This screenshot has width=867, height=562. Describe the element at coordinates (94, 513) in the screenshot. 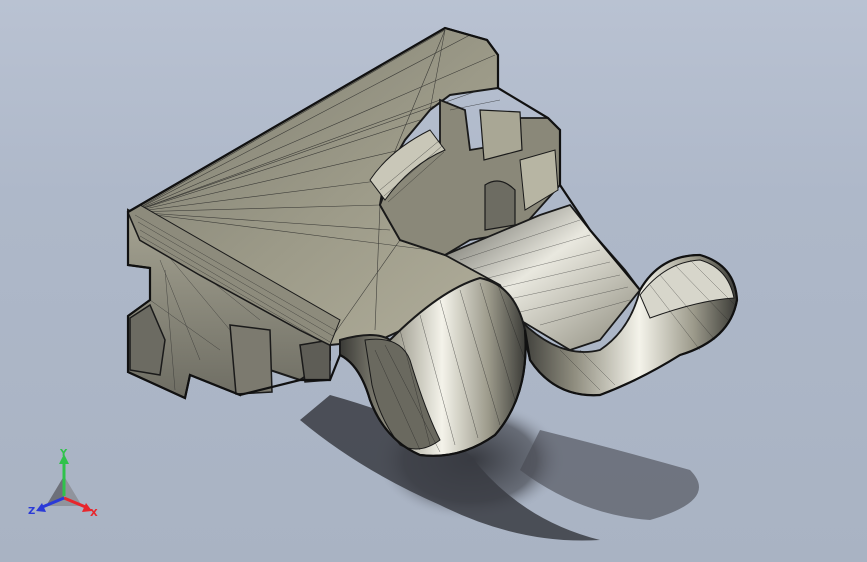

I see `x-axis-label: X` at that location.